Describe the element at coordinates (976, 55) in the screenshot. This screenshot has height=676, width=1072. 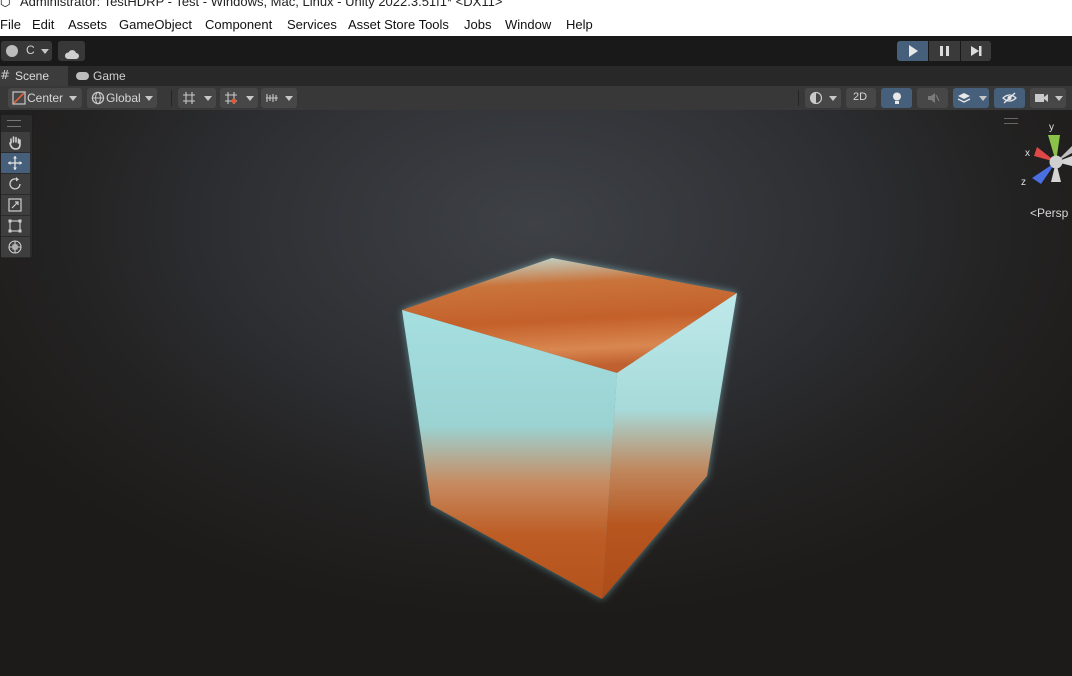
I see `step-icon` at that location.